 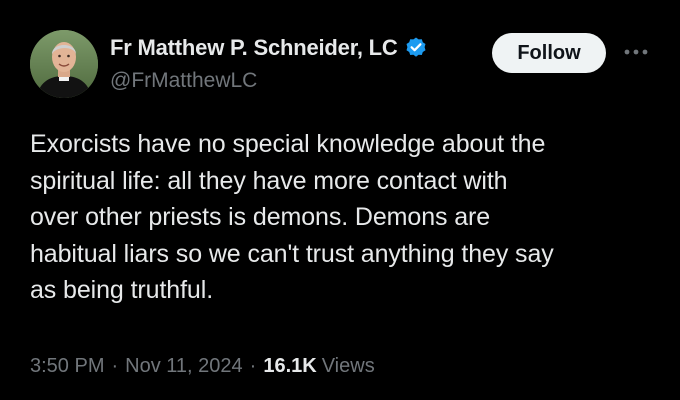 I want to click on avatar, so click(x=64, y=64).